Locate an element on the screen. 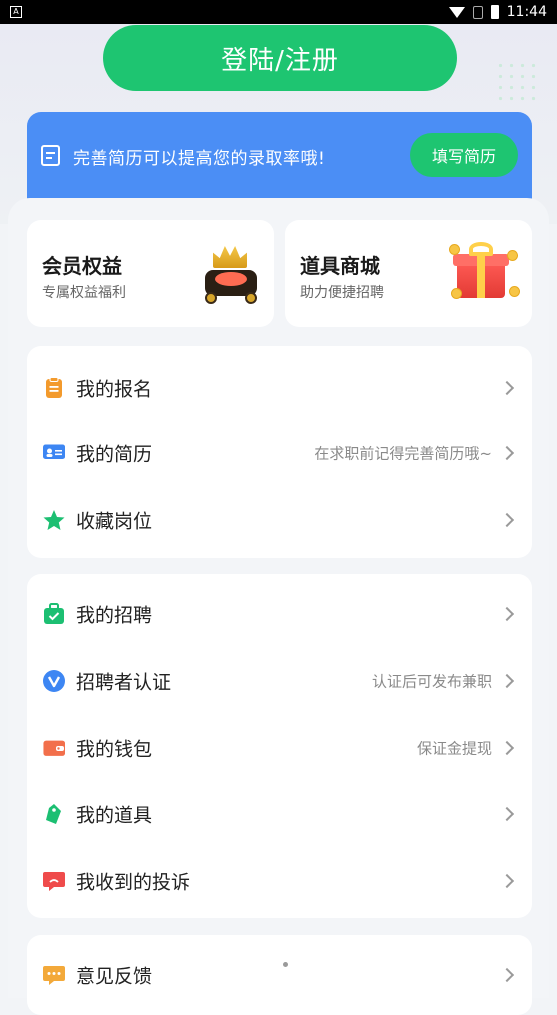 The width and height of the screenshot is (557, 1015). menu-item-my-recruitment: 我的招聘 is located at coordinates (279, 613).